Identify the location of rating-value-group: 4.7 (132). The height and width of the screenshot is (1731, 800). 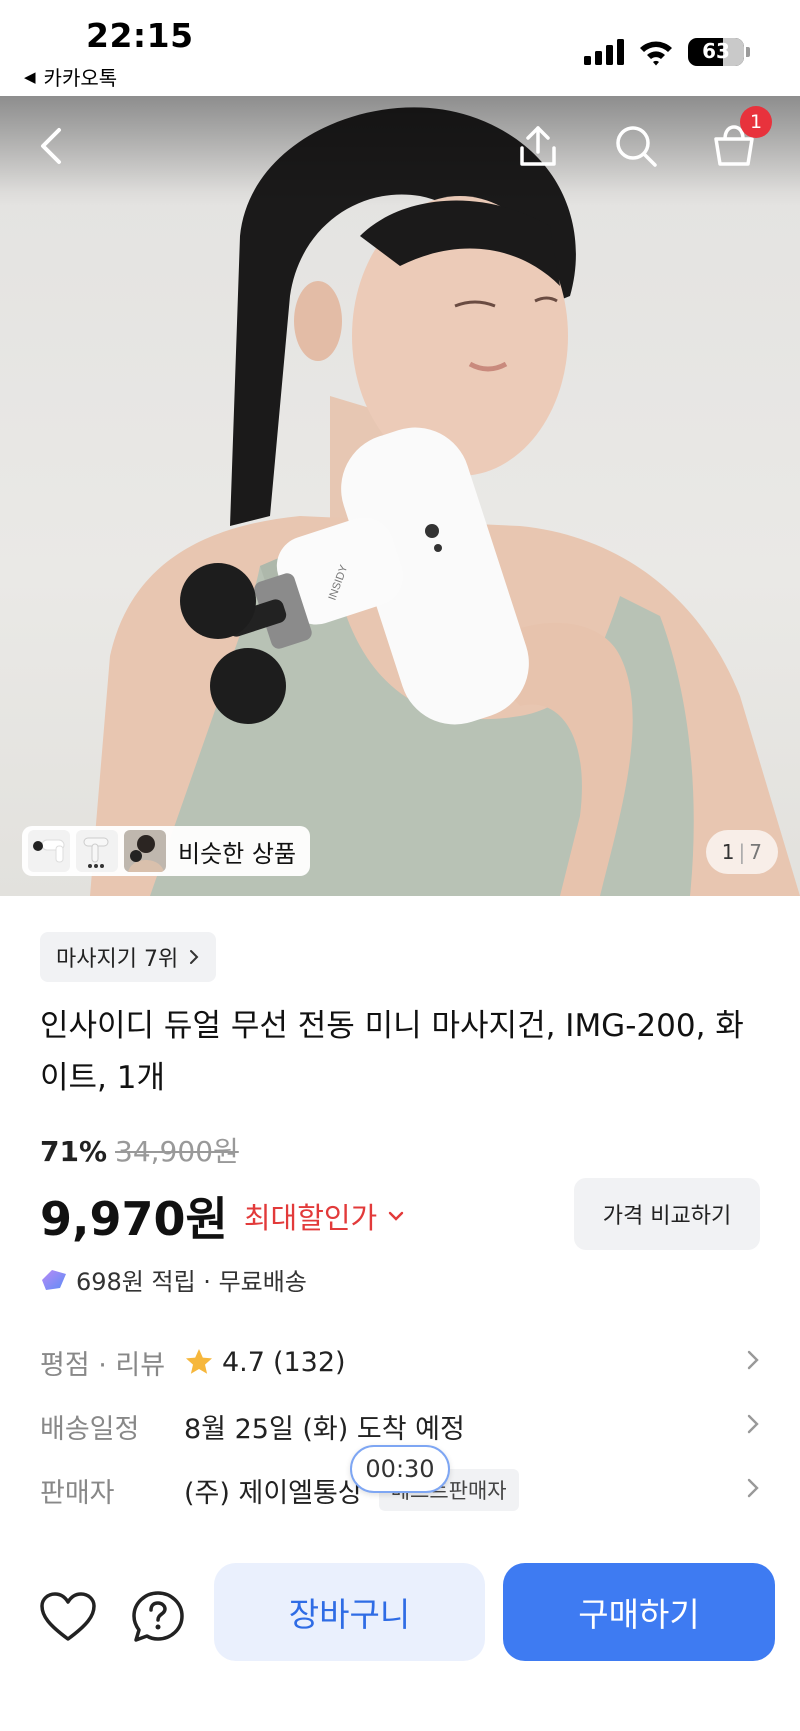
(265, 1362).